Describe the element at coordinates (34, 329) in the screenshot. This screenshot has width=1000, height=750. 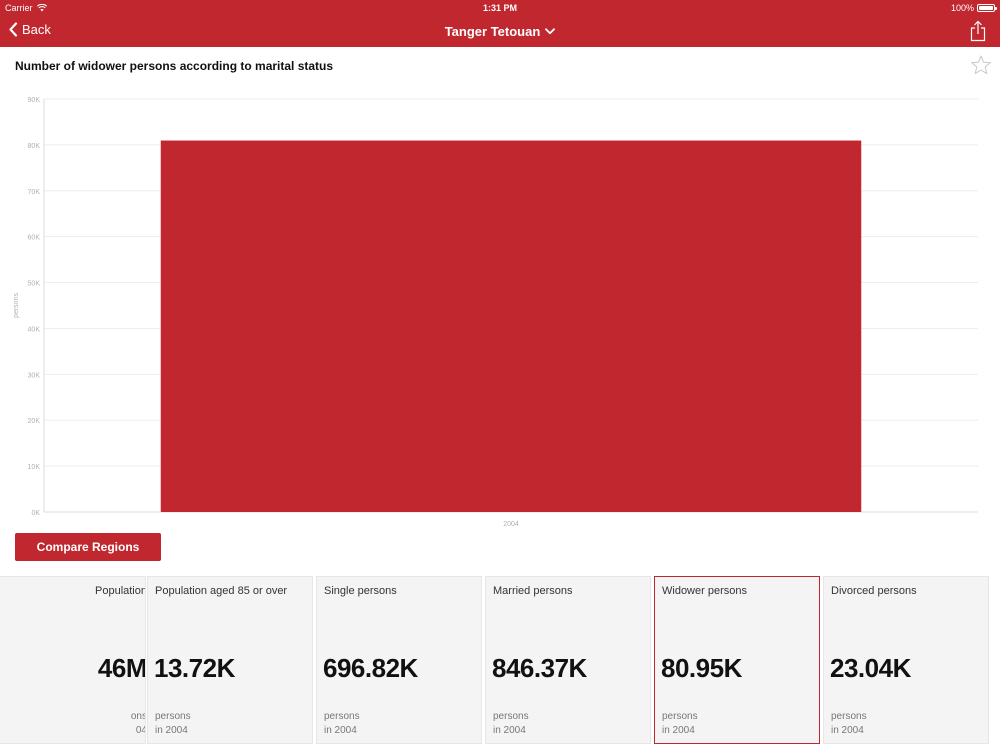
I see `y-tick-label: 40K` at that location.